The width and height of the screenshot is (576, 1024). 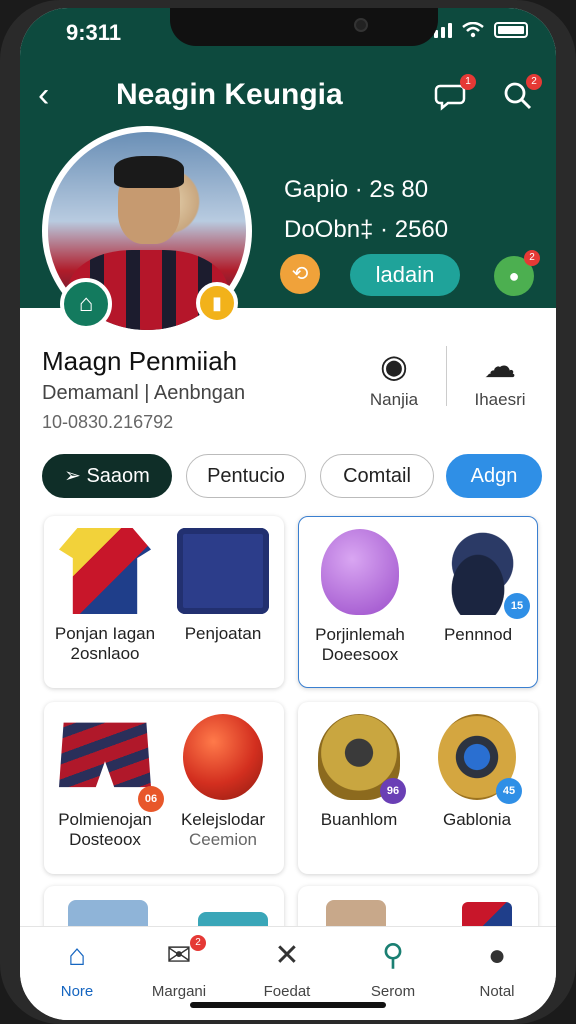 I want to click on tab-feed: ✕ Foedat, so click(x=287, y=969).